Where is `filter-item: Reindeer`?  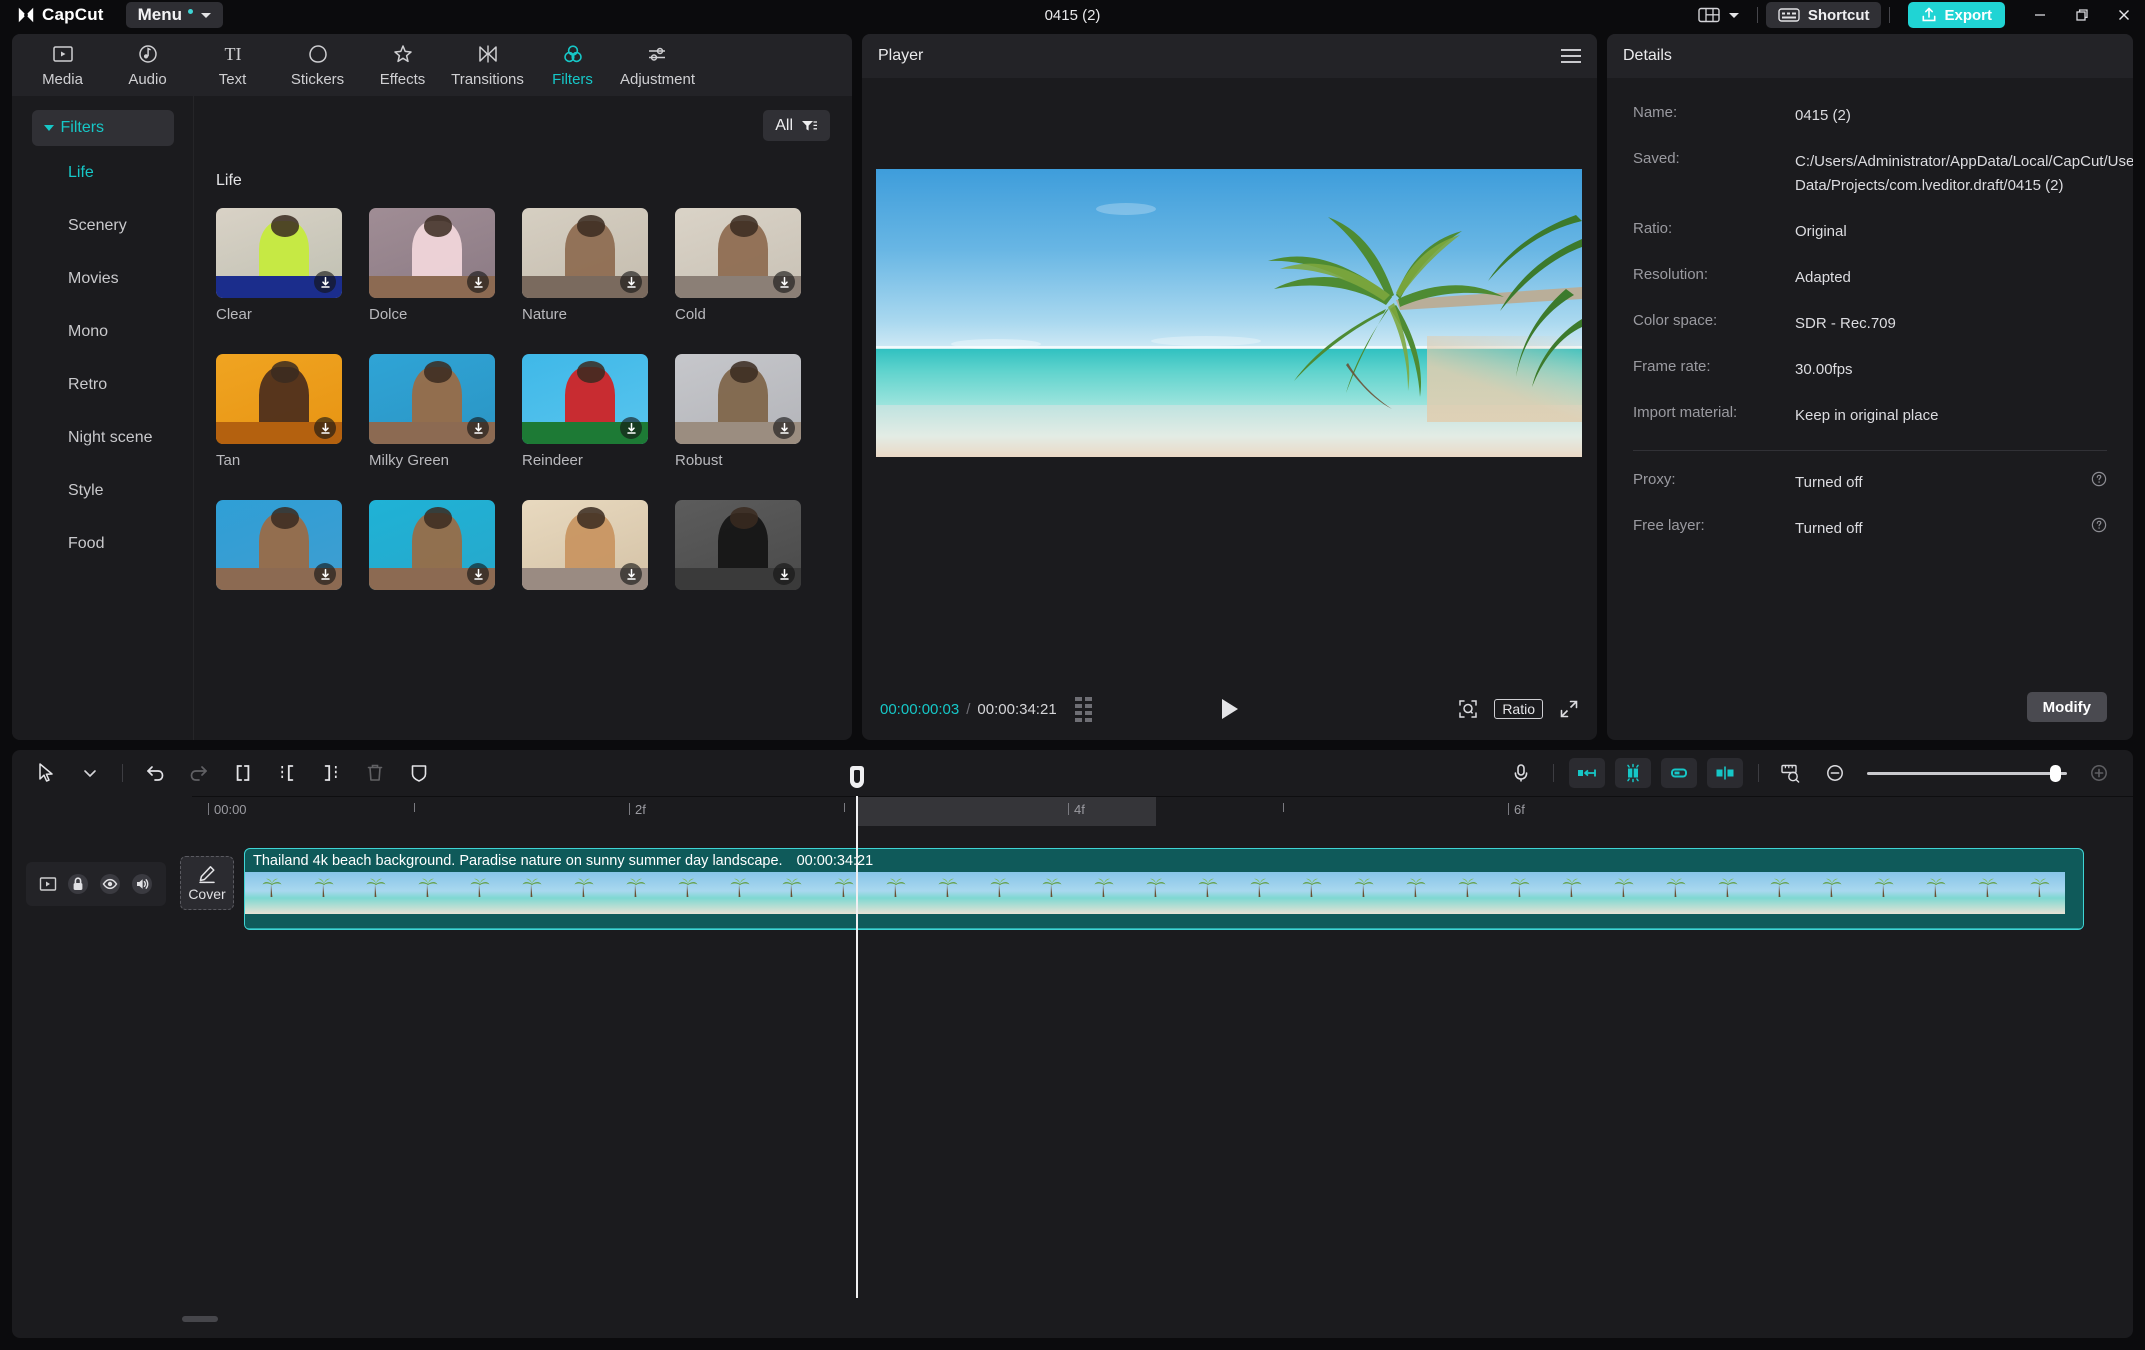 filter-item: Reindeer is located at coordinates (585, 411).